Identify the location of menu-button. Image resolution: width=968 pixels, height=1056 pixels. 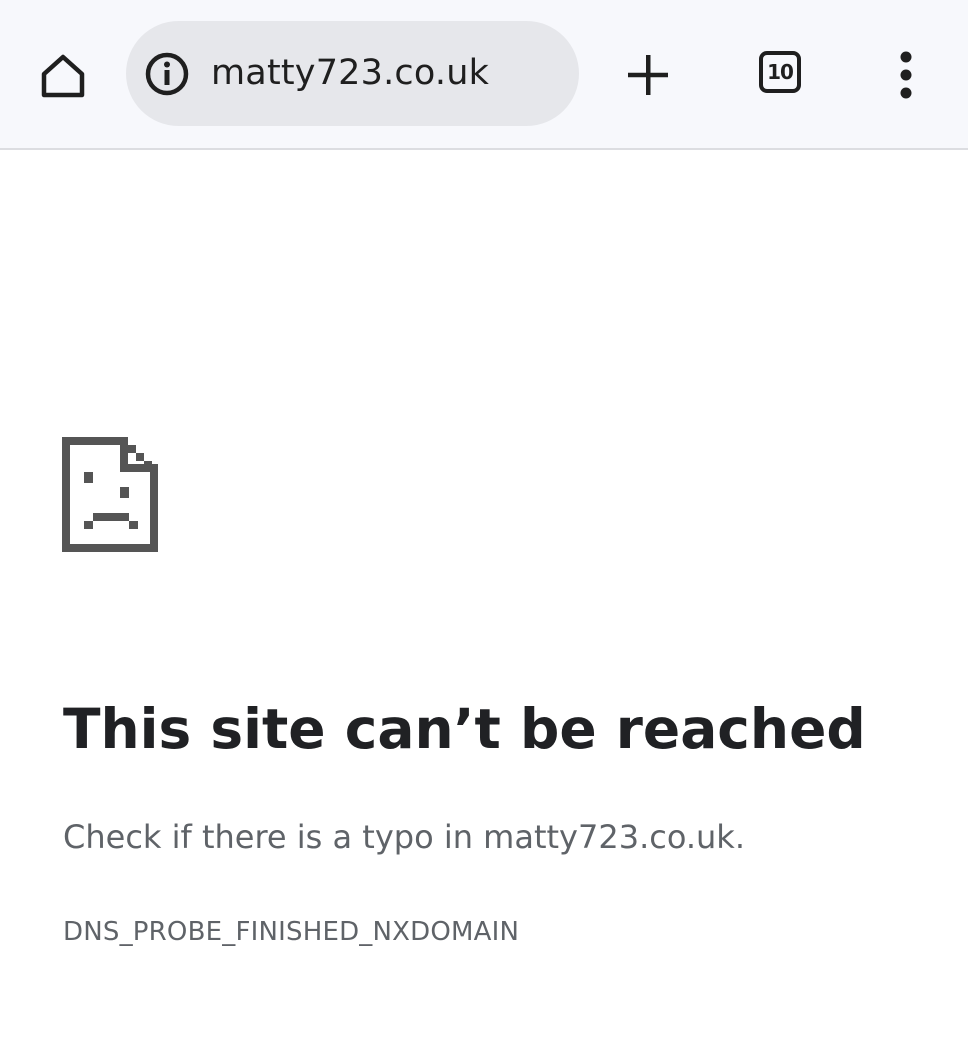
(906, 75).